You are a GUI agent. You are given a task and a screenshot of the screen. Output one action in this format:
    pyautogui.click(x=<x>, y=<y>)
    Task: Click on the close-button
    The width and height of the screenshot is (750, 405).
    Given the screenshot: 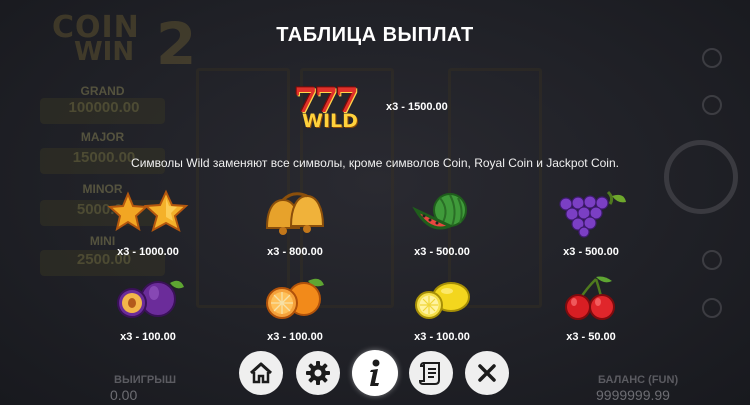 What is the action you would take?
    pyautogui.click(x=487, y=373)
    